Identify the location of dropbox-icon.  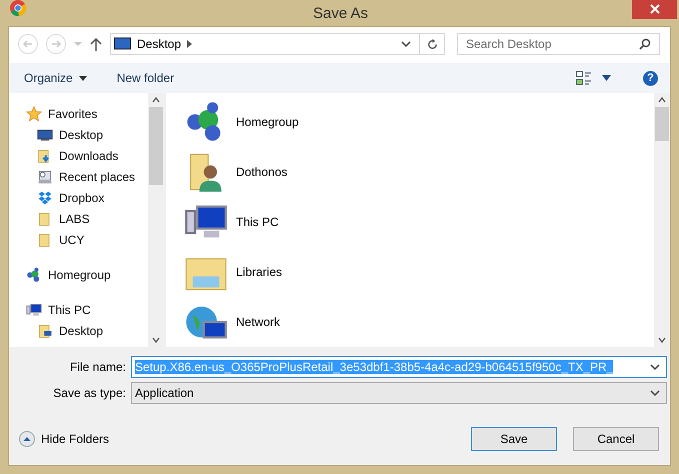
(45, 198).